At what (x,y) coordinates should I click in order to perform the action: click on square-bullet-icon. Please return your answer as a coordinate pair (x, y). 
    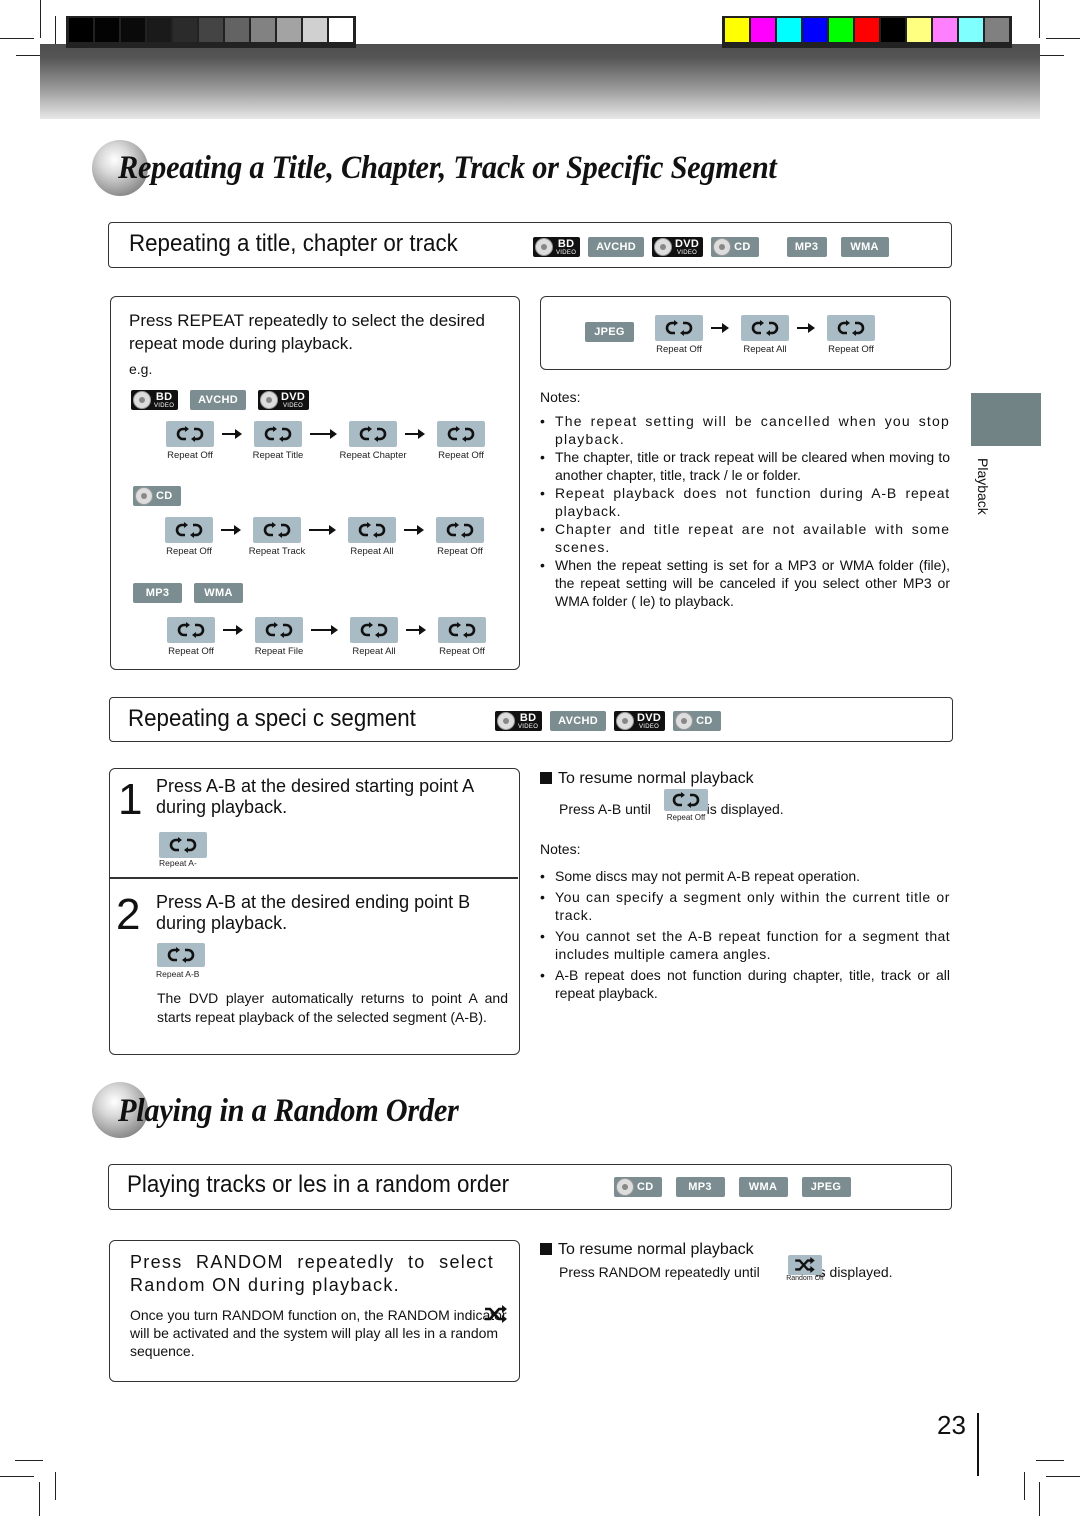
    Looking at the image, I should click on (546, 778).